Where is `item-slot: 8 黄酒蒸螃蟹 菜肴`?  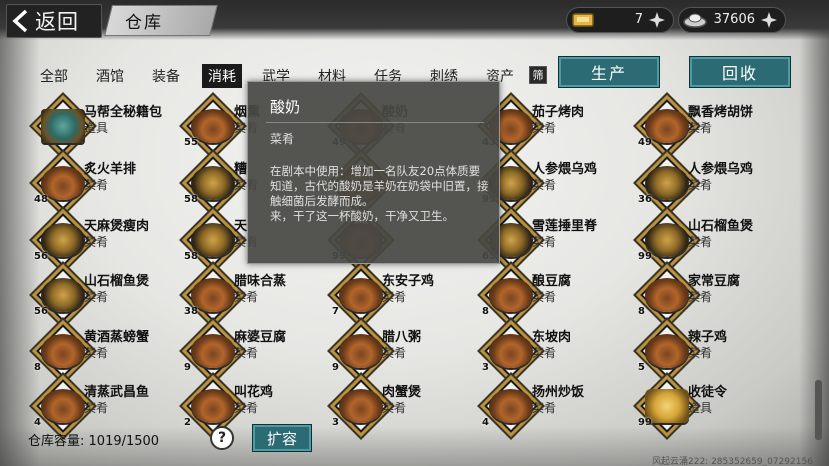
item-slot: 8 黄酒蒸螃蟹 菜肴 is located at coordinates (107, 350).